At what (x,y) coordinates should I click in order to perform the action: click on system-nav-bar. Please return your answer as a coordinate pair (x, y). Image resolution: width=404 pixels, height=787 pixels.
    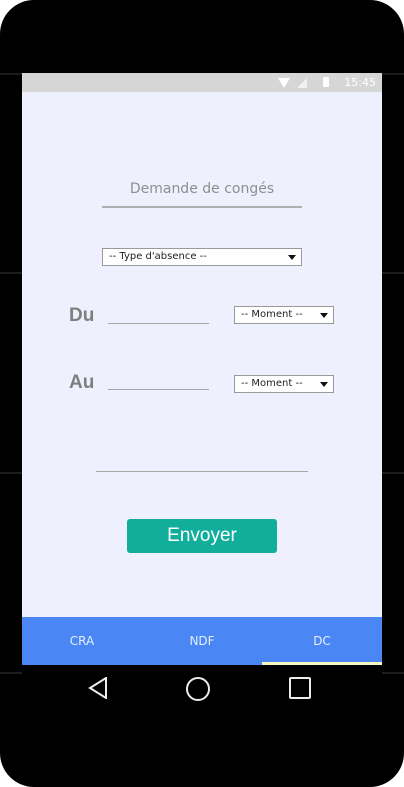
    Looking at the image, I should click on (202, 690).